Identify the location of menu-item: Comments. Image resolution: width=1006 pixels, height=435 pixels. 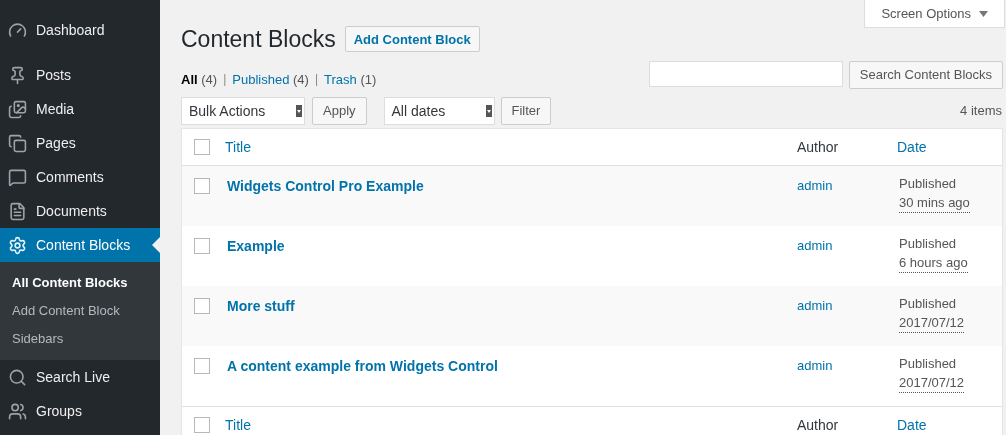
(80, 177).